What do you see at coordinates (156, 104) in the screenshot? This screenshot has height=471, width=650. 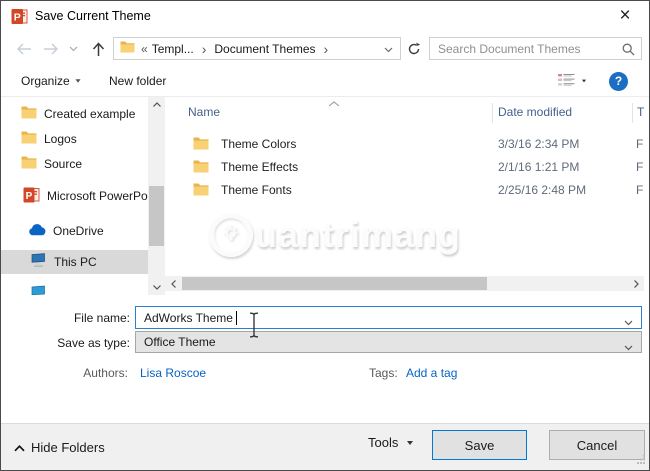 I see `scroll-up-icon` at bounding box center [156, 104].